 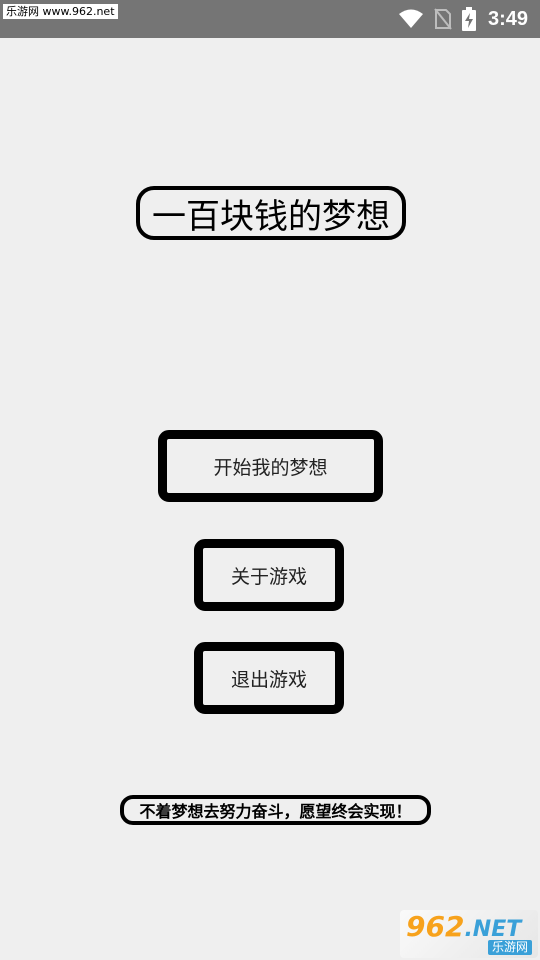 I want to click on no-sim-icon, so click(x=443, y=19).